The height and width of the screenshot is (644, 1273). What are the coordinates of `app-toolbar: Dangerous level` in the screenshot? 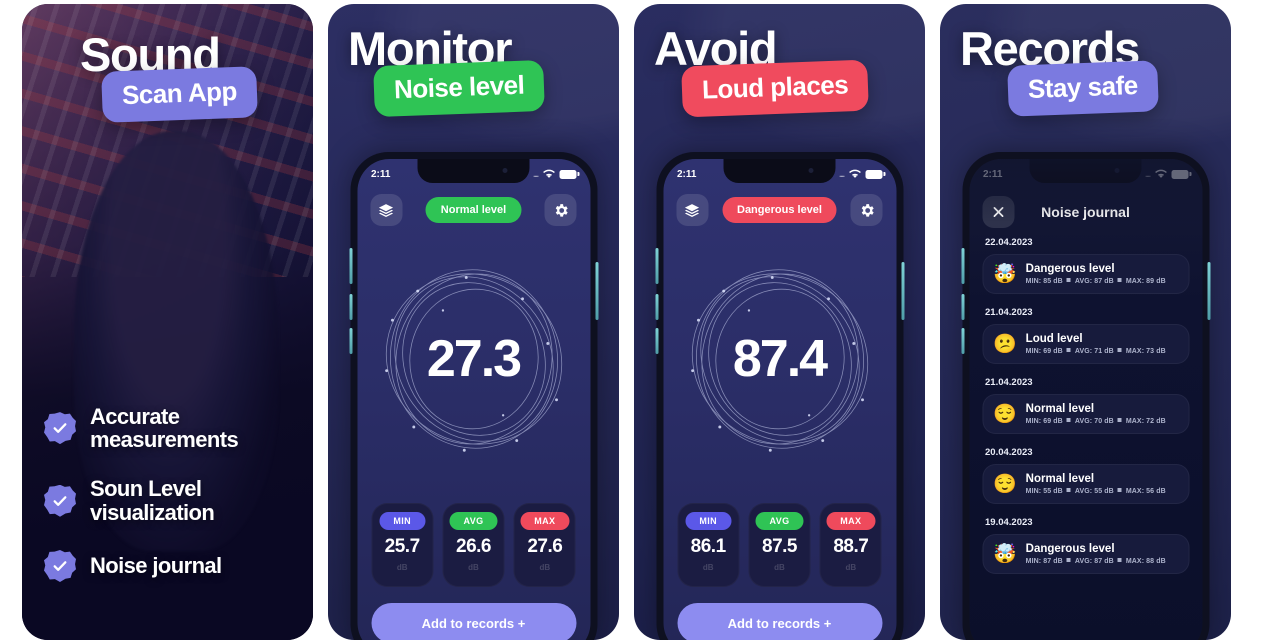 It's located at (779, 210).